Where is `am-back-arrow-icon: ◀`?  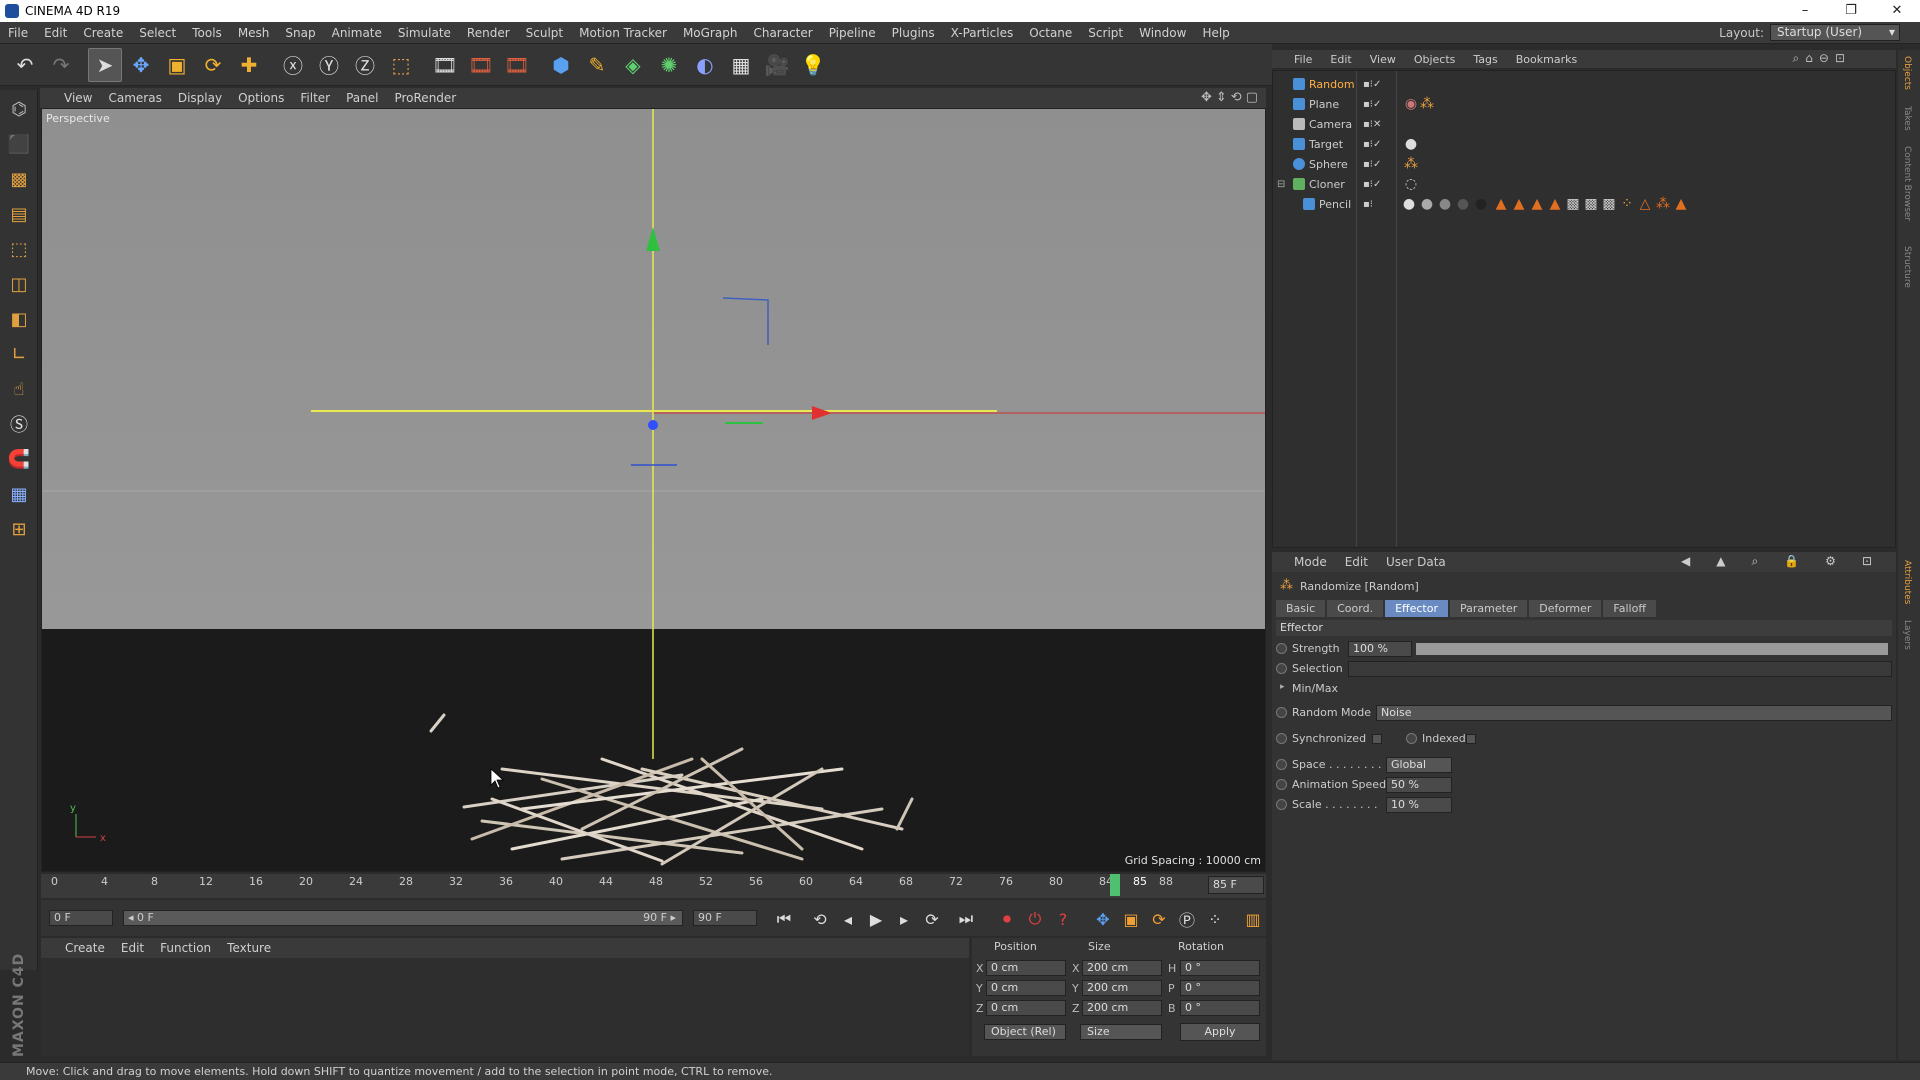
am-back-arrow-icon: ◀ is located at coordinates (1685, 561).